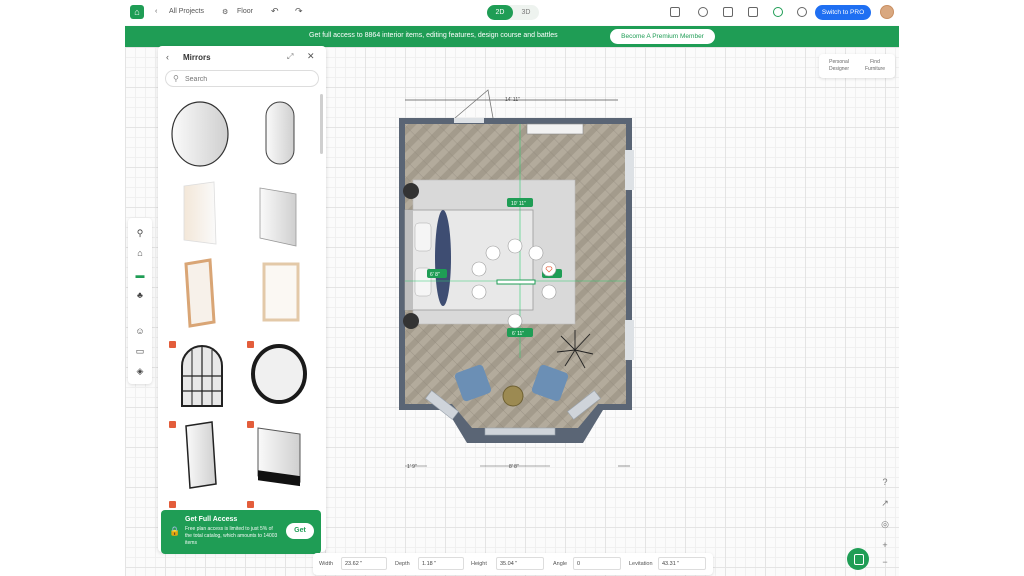 This screenshot has height=576, width=1024. Describe the element at coordinates (411, 191) in the screenshot. I see `lamp-top` at that location.